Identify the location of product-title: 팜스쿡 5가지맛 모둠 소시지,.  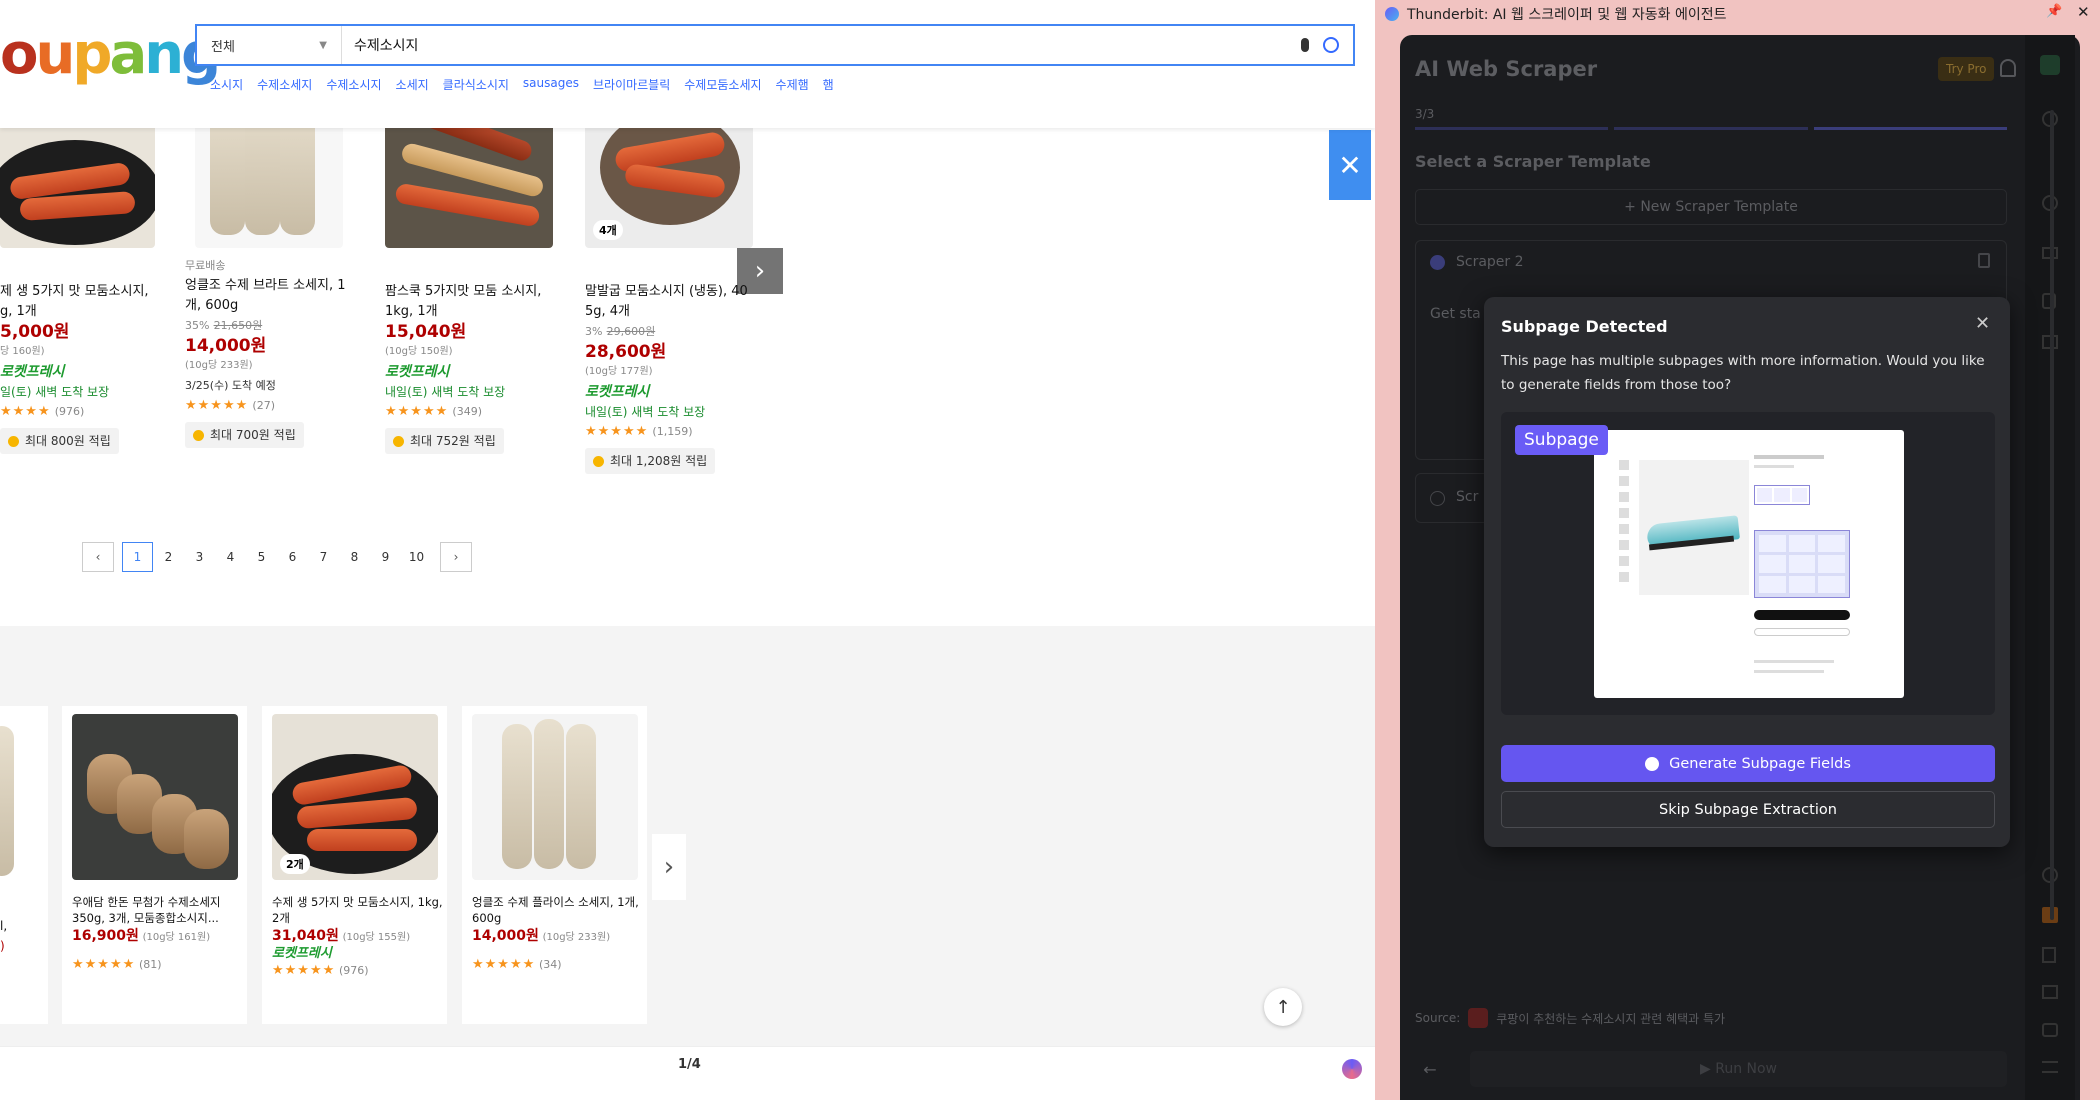
(477, 292).